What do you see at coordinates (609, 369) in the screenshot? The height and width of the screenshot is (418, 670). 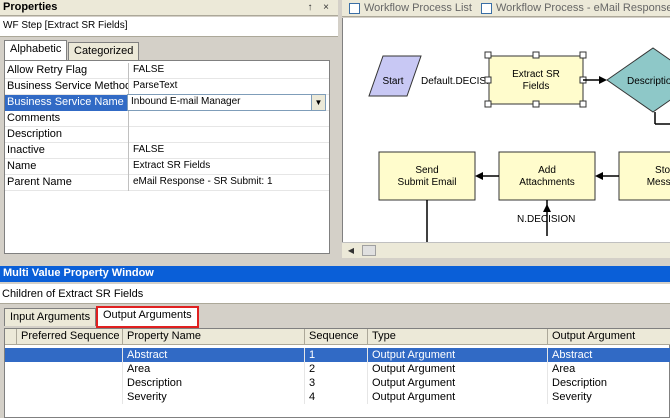 I see `cell-output-argument: Area` at bounding box center [609, 369].